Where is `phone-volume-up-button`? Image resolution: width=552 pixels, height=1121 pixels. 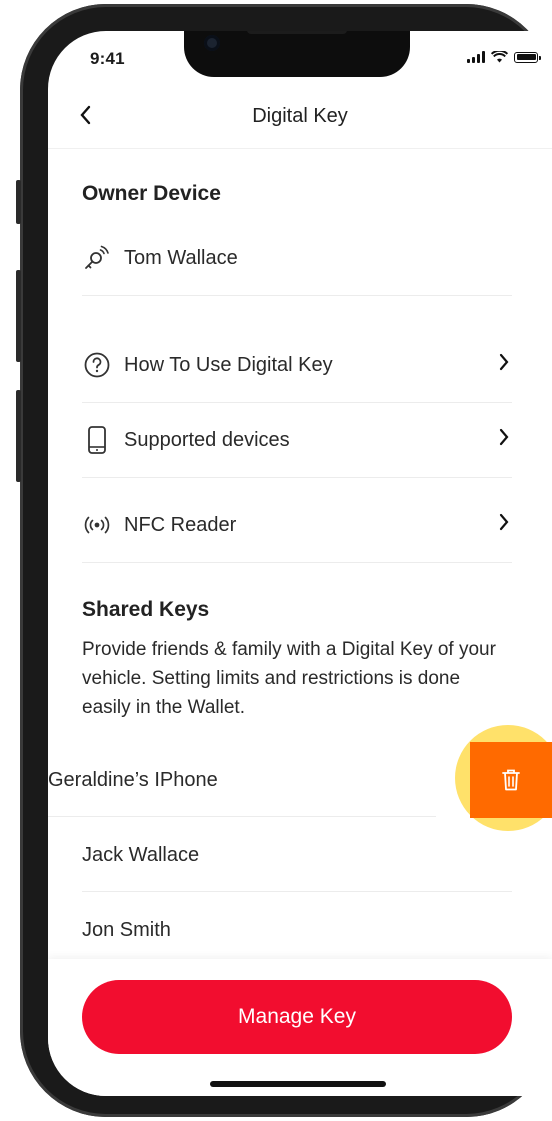
phone-volume-up-button is located at coordinates (18, 316).